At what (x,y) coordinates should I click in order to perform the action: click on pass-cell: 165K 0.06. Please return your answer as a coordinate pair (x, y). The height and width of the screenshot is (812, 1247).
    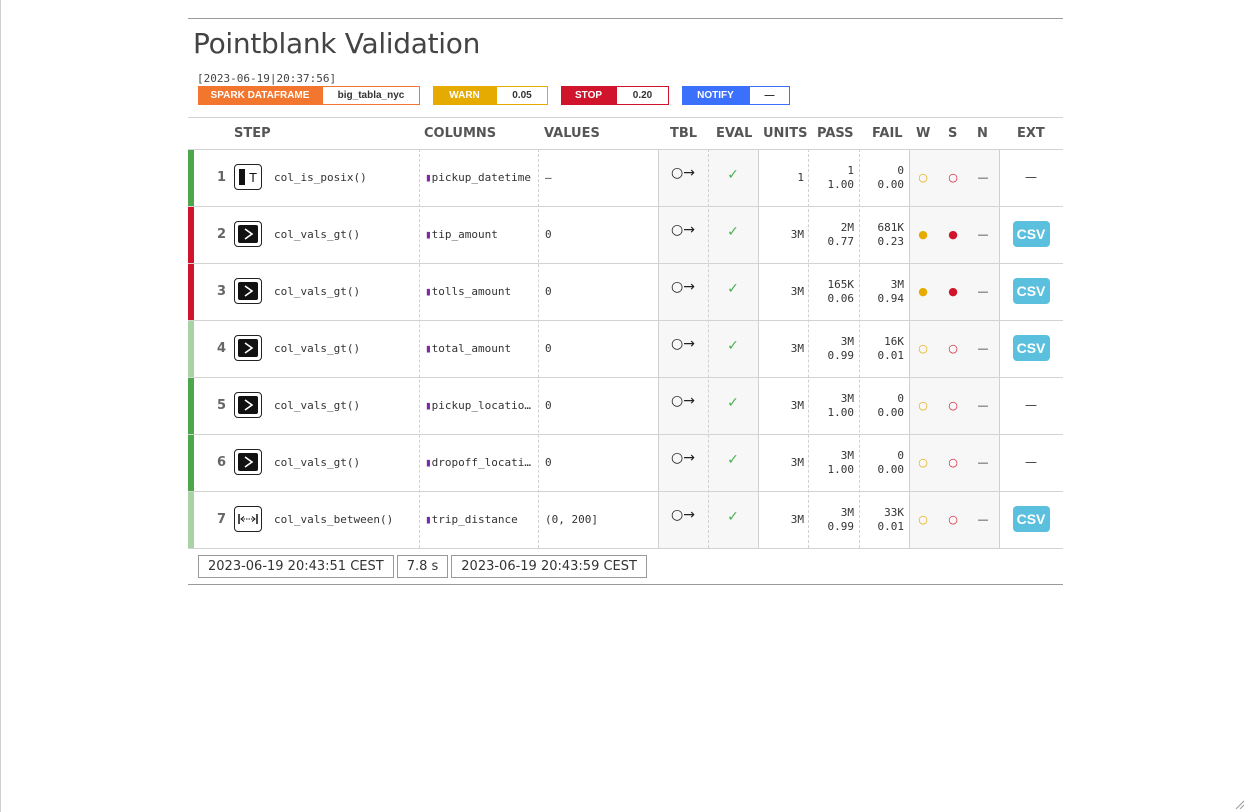
    Looking at the image, I should click on (831, 292).